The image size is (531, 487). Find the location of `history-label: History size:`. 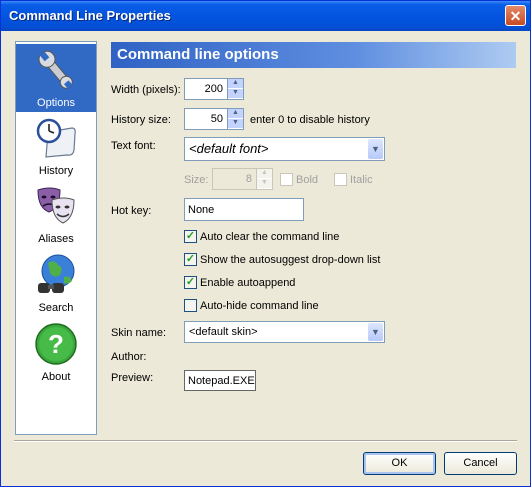

history-label: History size: is located at coordinates (141, 120).